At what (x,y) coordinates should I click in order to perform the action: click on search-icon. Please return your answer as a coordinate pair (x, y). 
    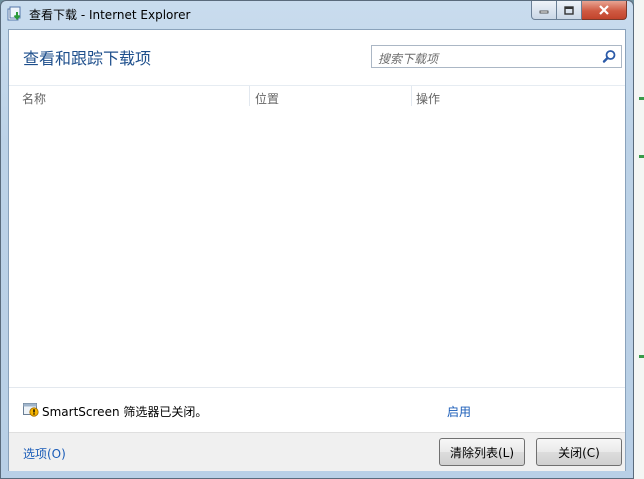
    Looking at the image, I should click on (609, 56).